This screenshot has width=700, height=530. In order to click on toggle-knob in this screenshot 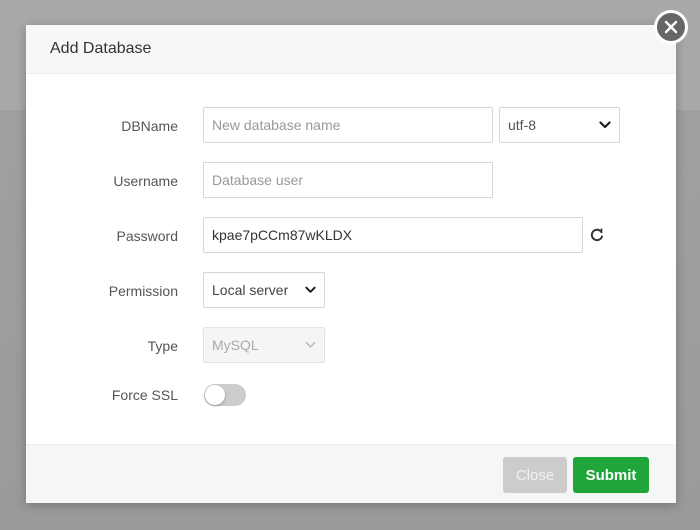, I will do `click(215, 395)`.